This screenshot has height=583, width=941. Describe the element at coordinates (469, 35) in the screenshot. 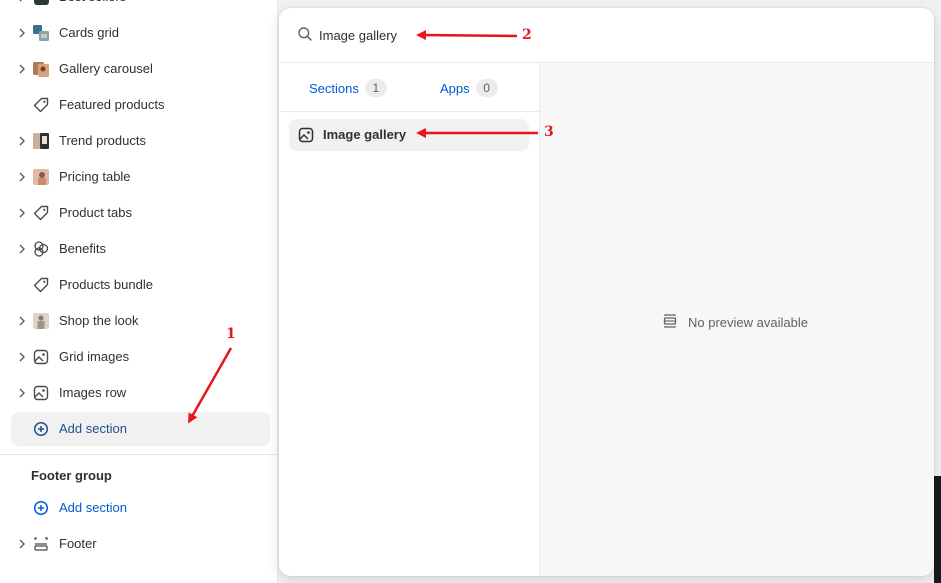

I see `search-input` at that location.